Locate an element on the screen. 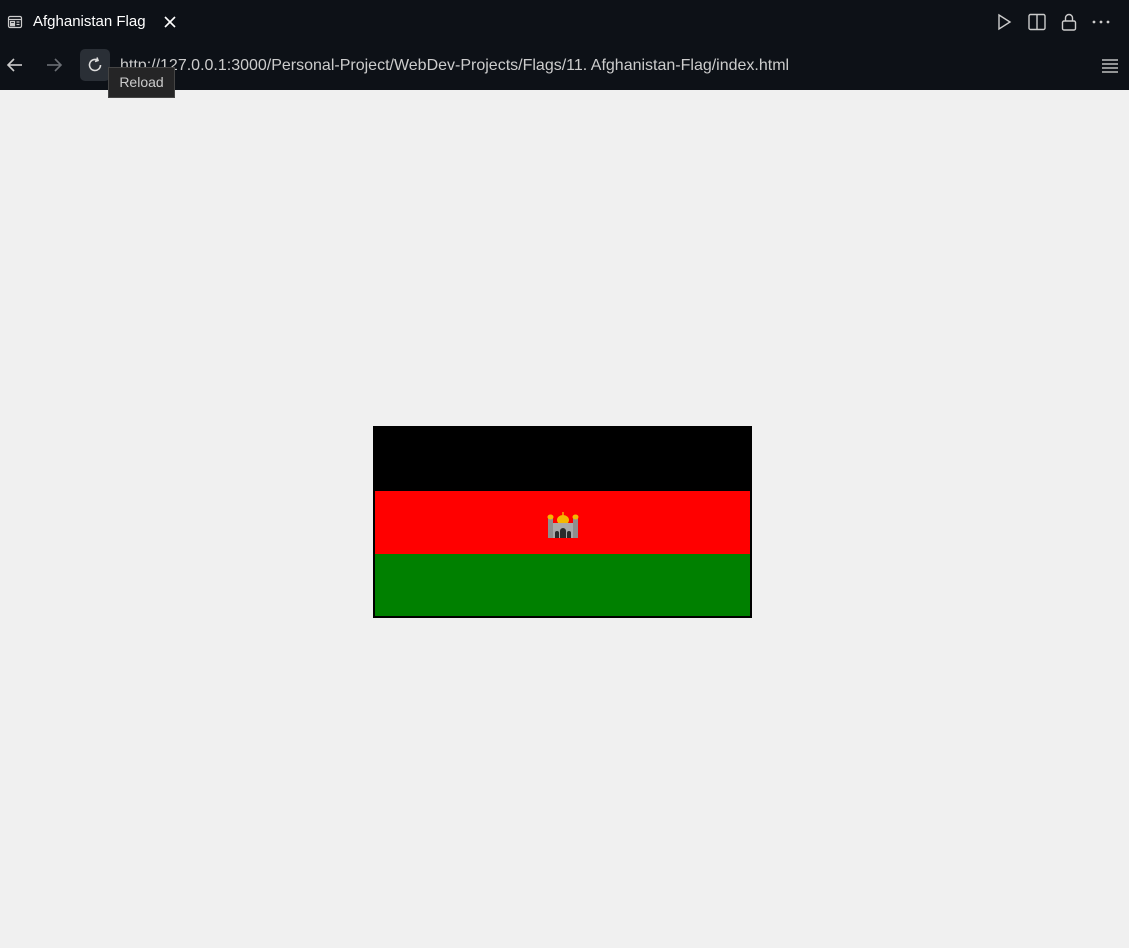  tab-title: Afghanistan Flag is located at coordinates (89, 21).